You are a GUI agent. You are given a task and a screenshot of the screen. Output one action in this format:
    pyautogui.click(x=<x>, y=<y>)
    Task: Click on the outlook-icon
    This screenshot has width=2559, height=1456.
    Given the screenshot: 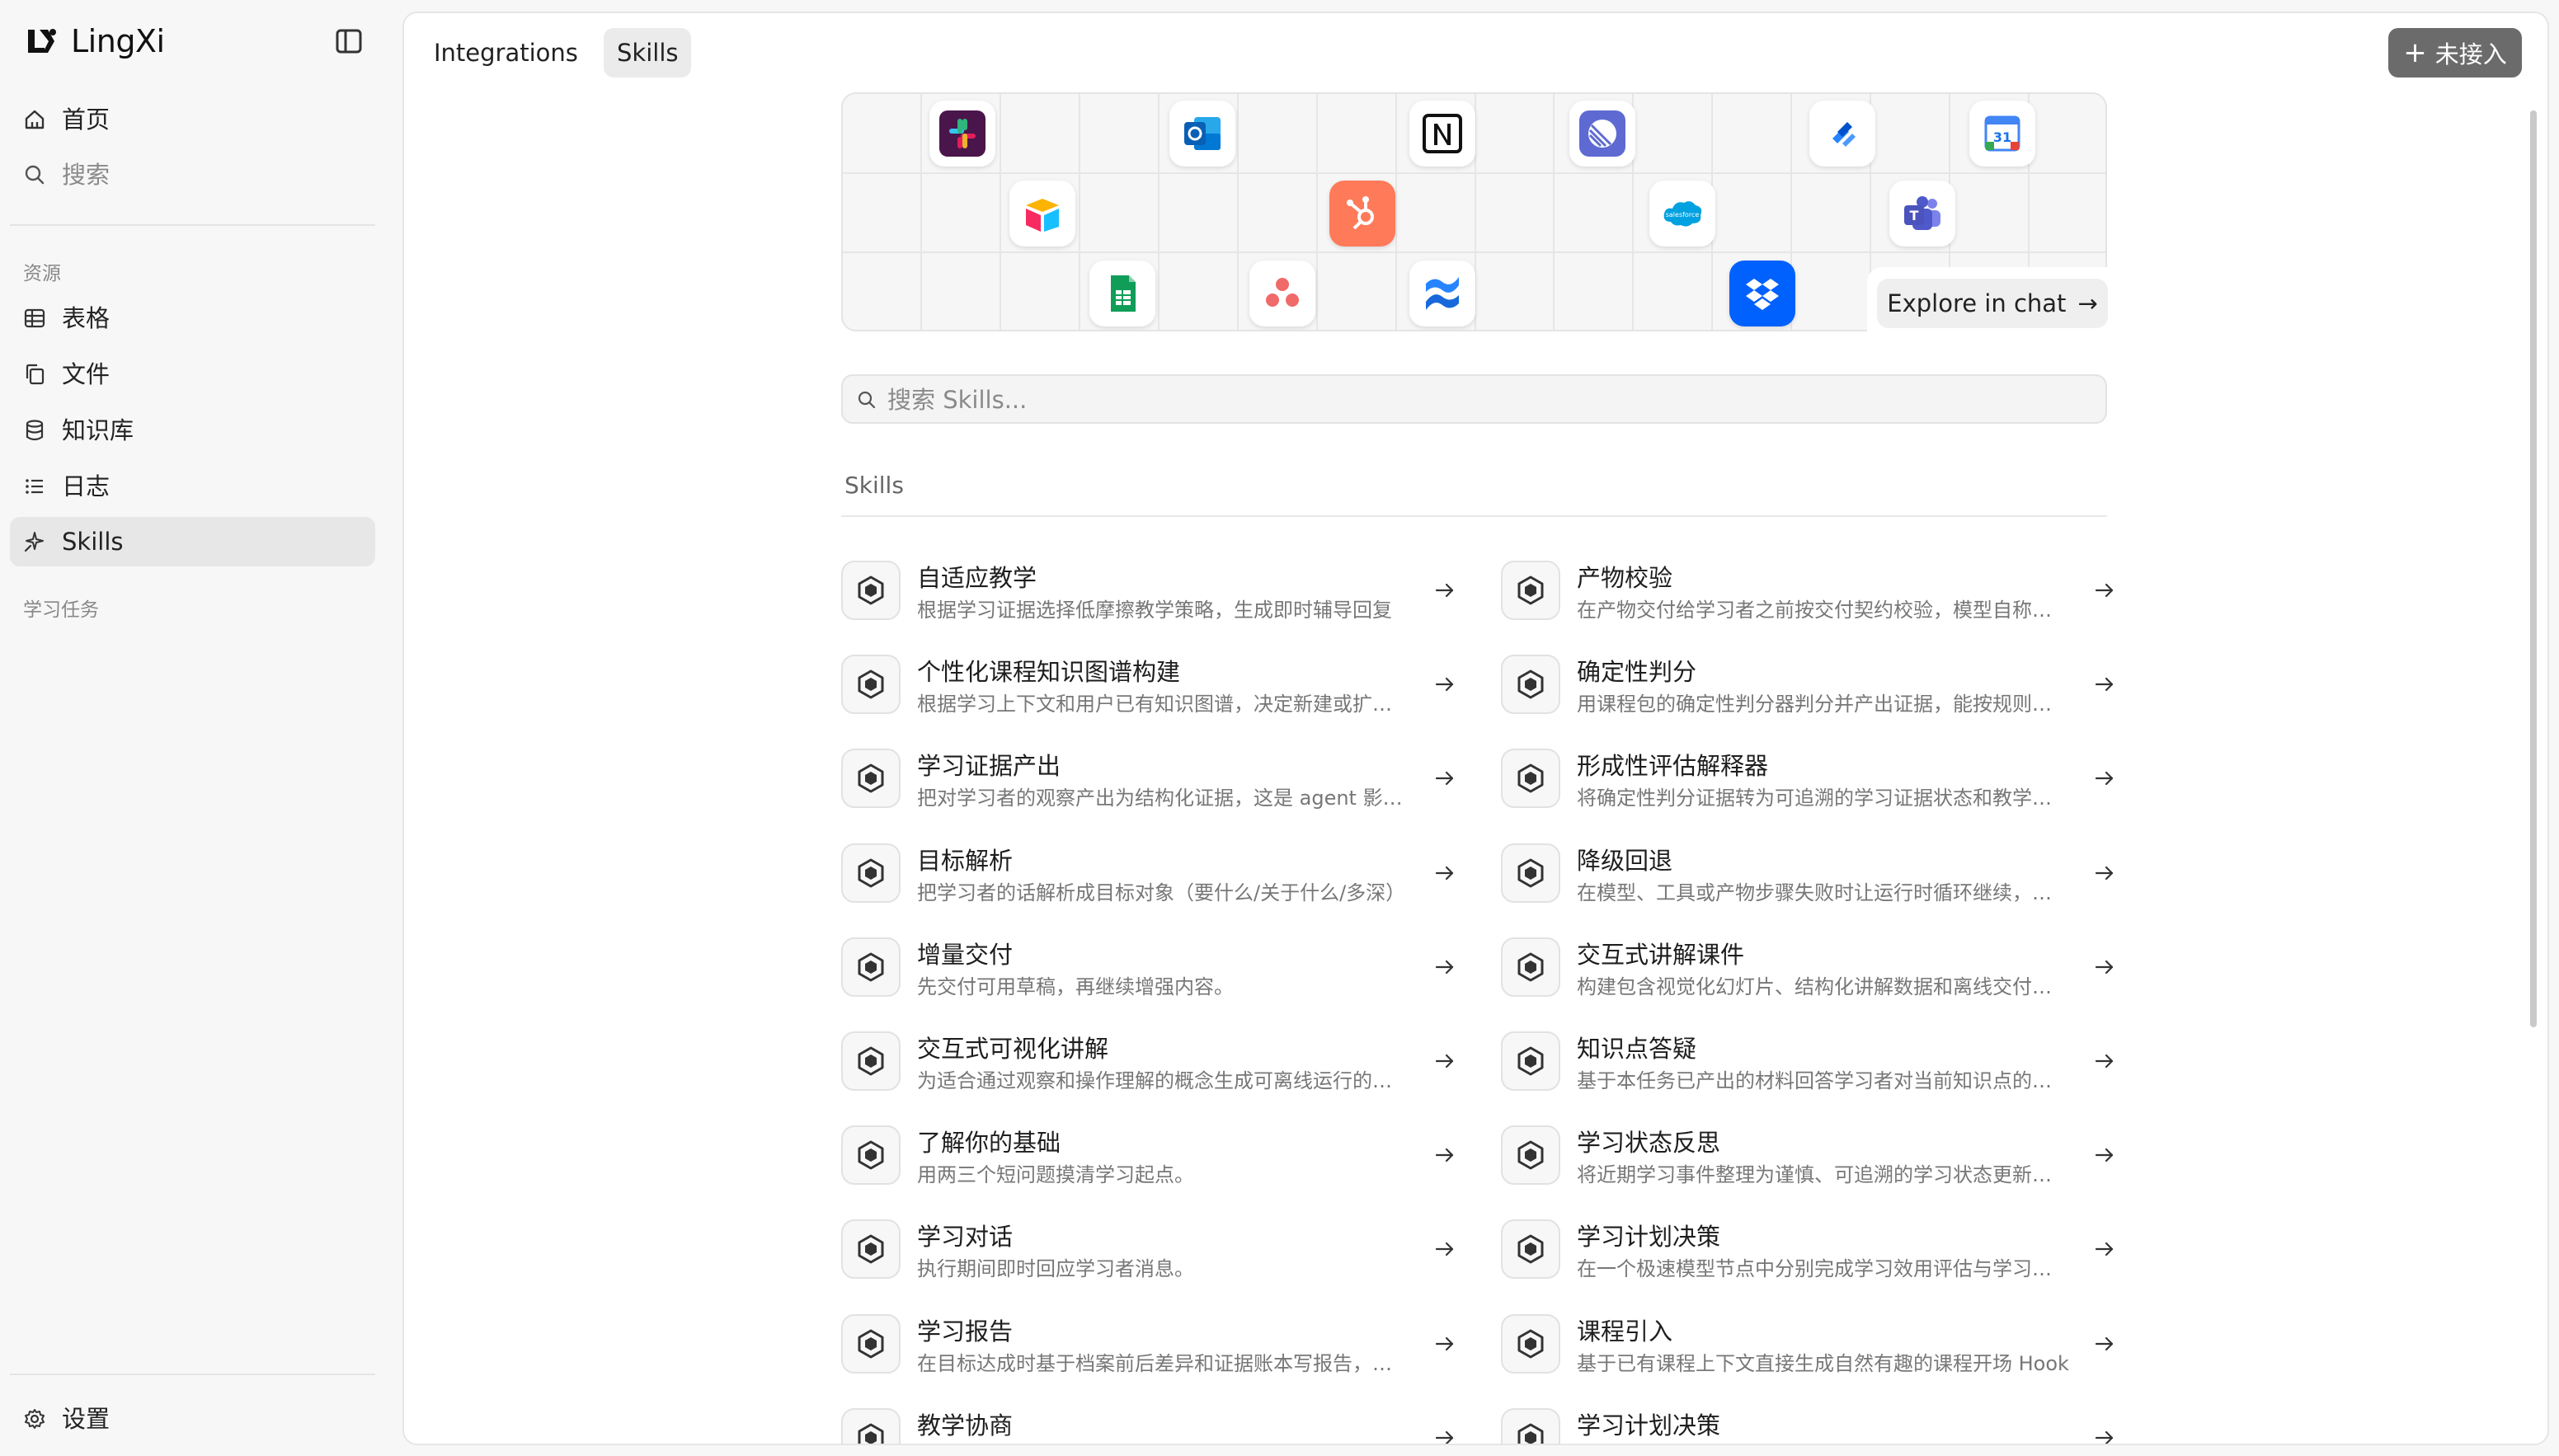 What is the action you would take?
    pyautogui.click(x=1202, y=134)
    